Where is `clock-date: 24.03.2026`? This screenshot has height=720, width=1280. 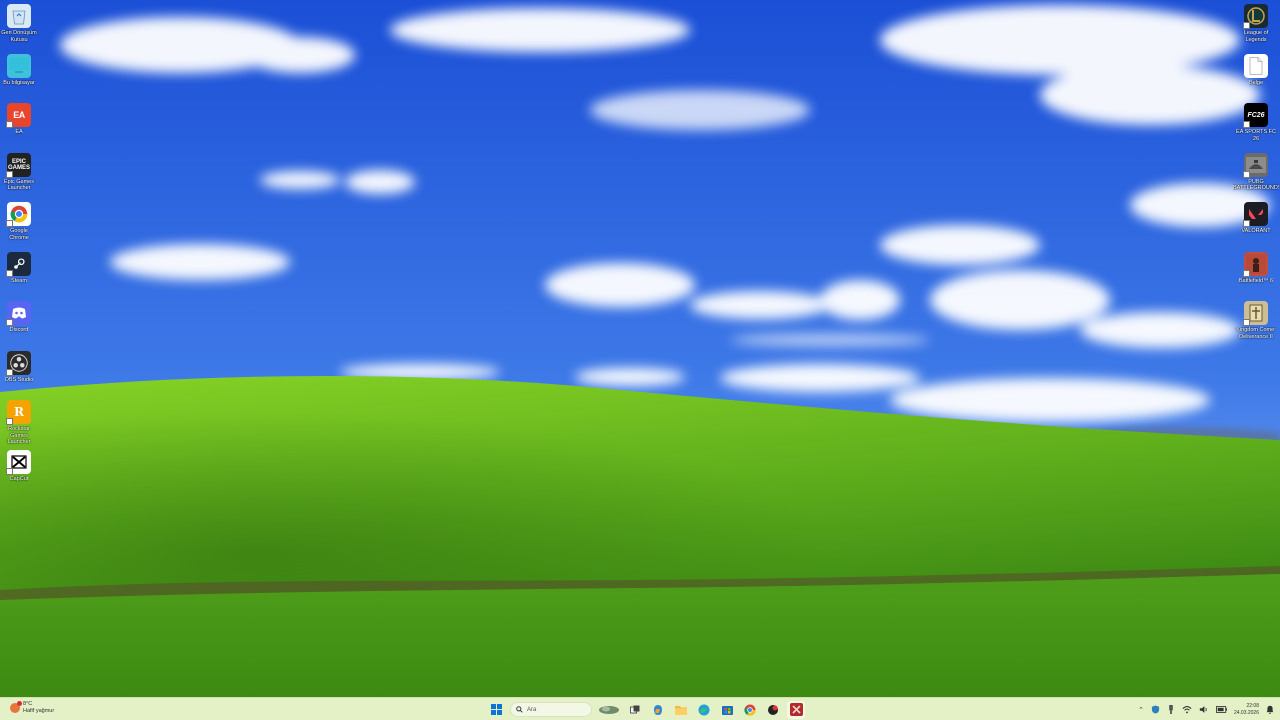 clock-date: 24.03.2026 is located at coordinates (1246, 712).